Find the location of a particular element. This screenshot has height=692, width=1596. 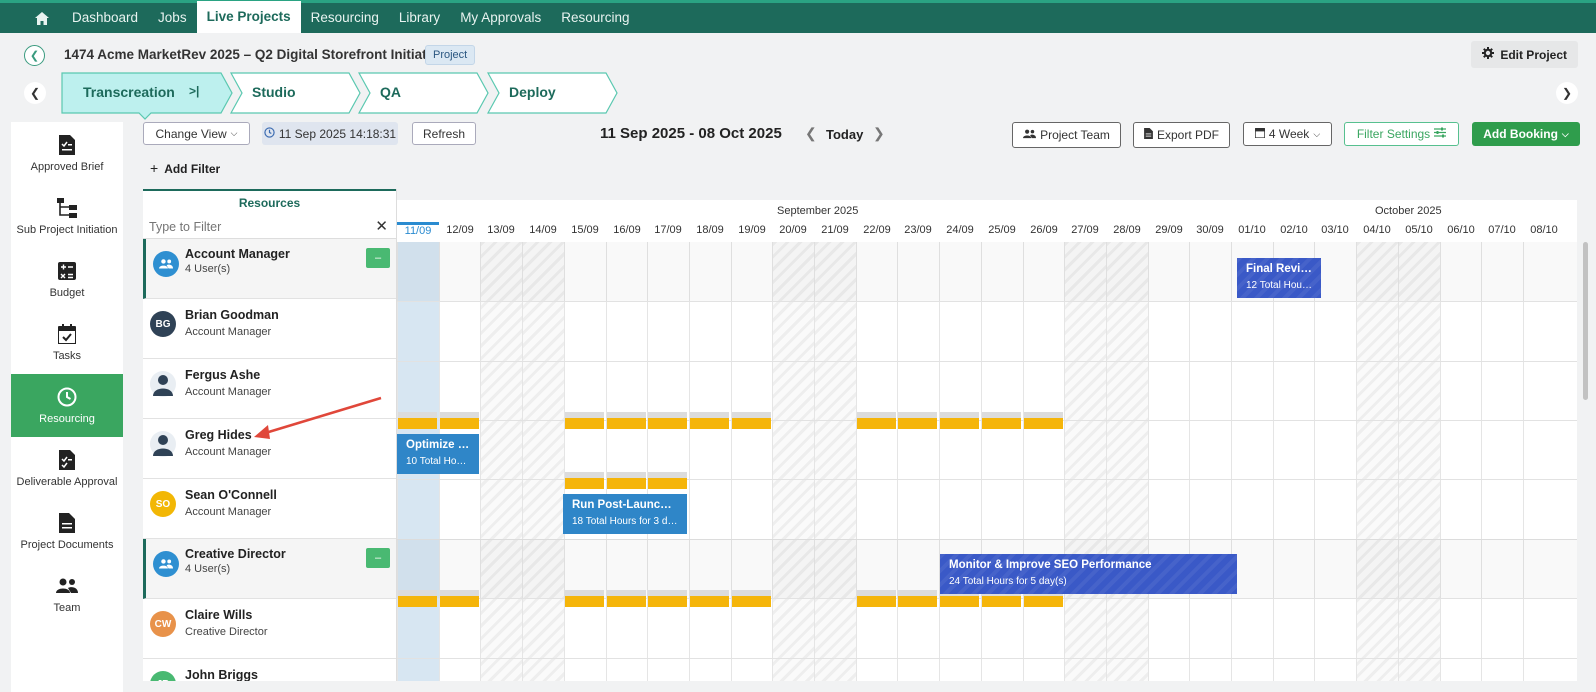

next-period-icon: ❯ is located at coordinates (879, 133).